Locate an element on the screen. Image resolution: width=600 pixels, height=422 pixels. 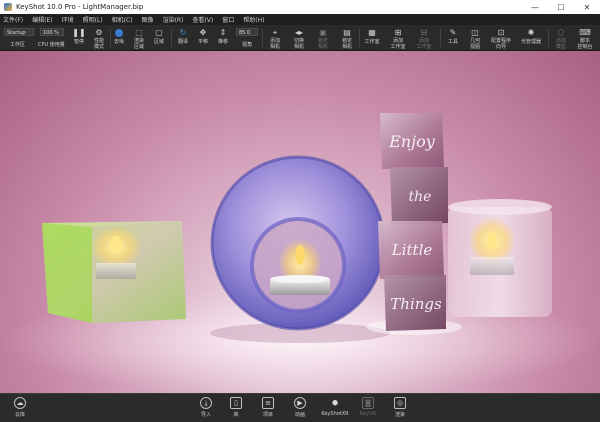
maximize-button: ☐ is located at coordinates (561, 7).